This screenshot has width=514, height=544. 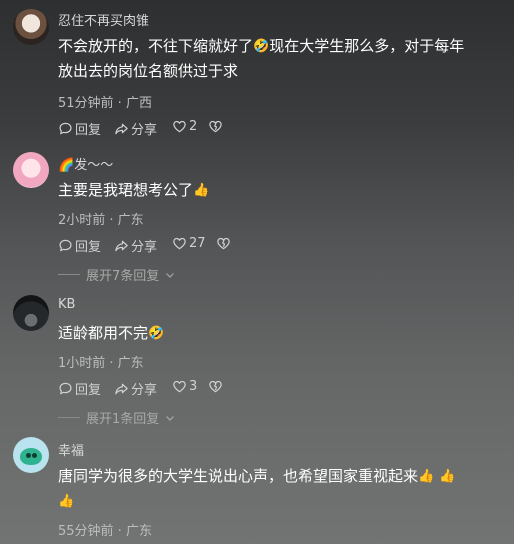 What do you see at coordinates (101, 363) in the screenshot?
I see `comment-meta: 1小时前 · 广东` at bounding box center [101, 363].